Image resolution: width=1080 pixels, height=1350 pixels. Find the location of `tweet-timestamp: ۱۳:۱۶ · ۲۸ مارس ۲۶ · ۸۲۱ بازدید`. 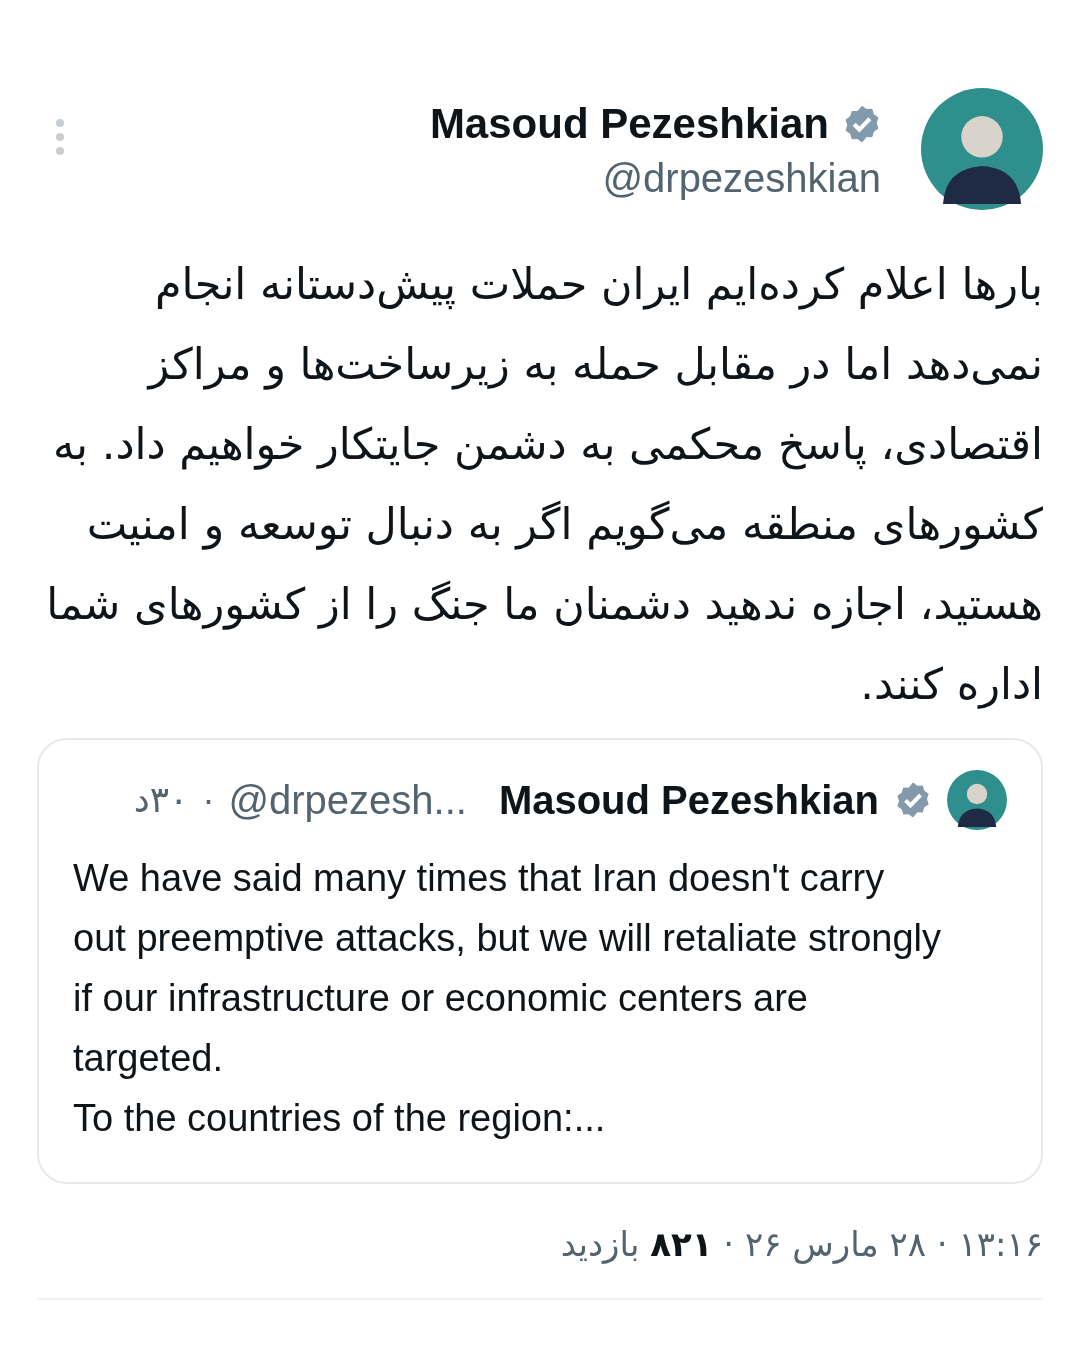

tweet-timestamp: ۱۳:۱۶ · ۲۸ مارس ۲۶ · ۸۲۱ بازدید is located at coordinates (801, 1244).